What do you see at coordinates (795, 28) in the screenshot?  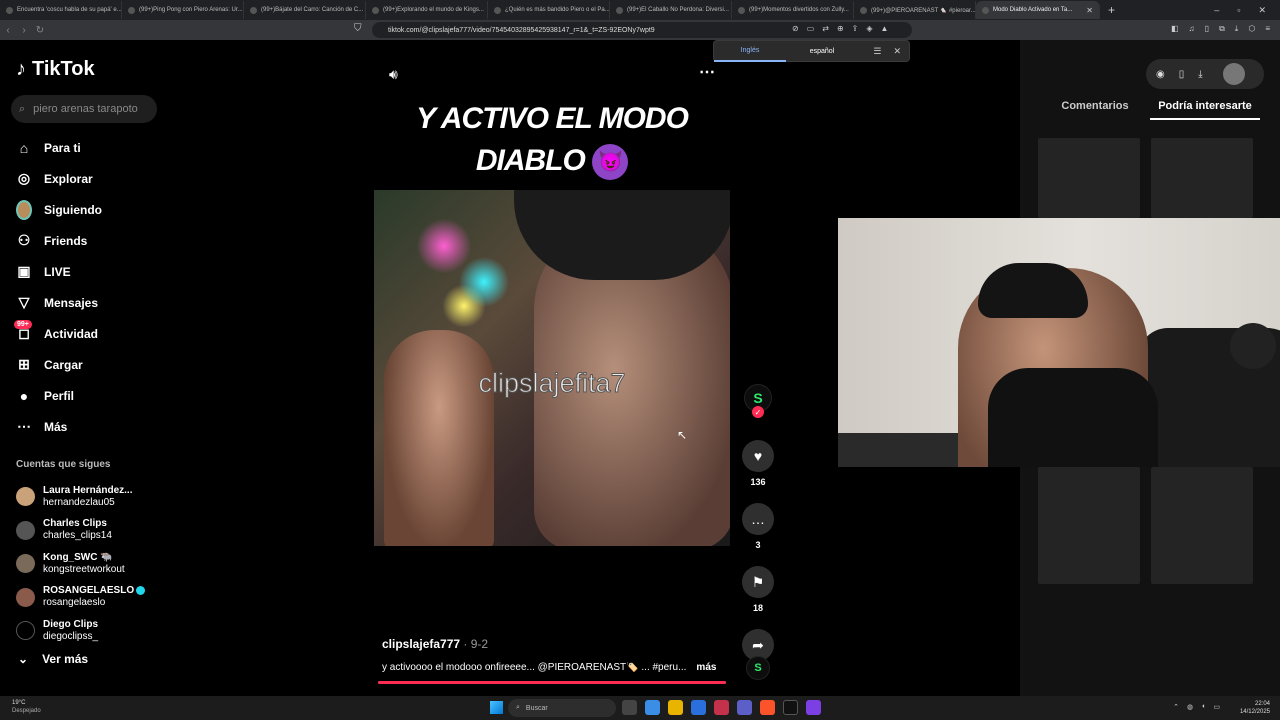 I see `camera-off-icon: ⊘` at bounding box center [795, 28].